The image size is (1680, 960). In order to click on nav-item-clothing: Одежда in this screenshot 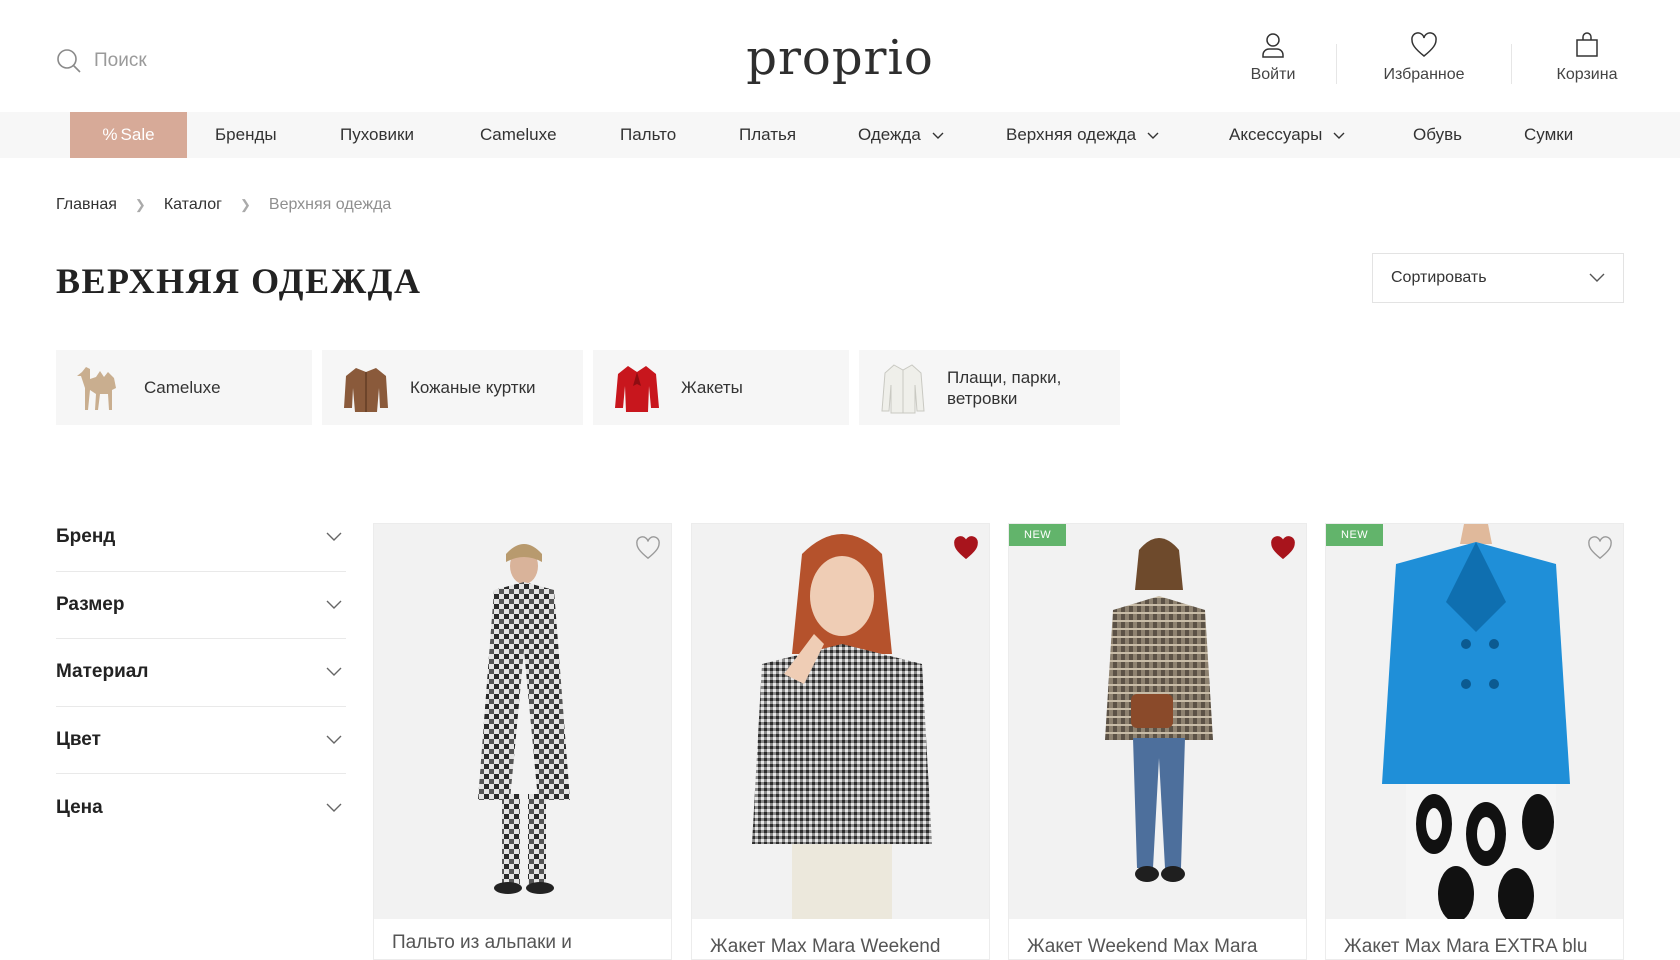, I will do `click(901, 135)`.